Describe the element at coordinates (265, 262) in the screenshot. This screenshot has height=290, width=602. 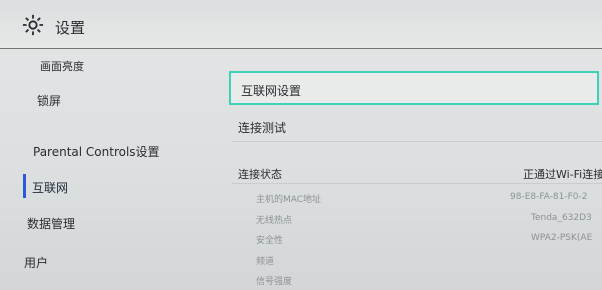
I see `channel-label: 频道` at that location.